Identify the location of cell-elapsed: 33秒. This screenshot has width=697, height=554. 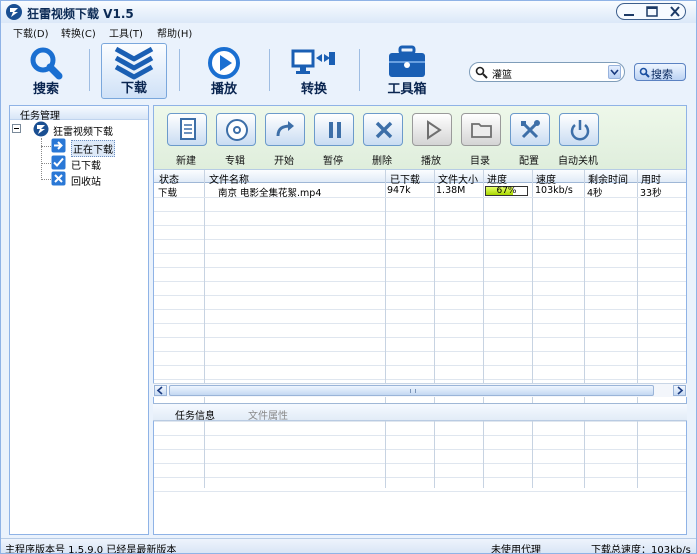
(651, 193).